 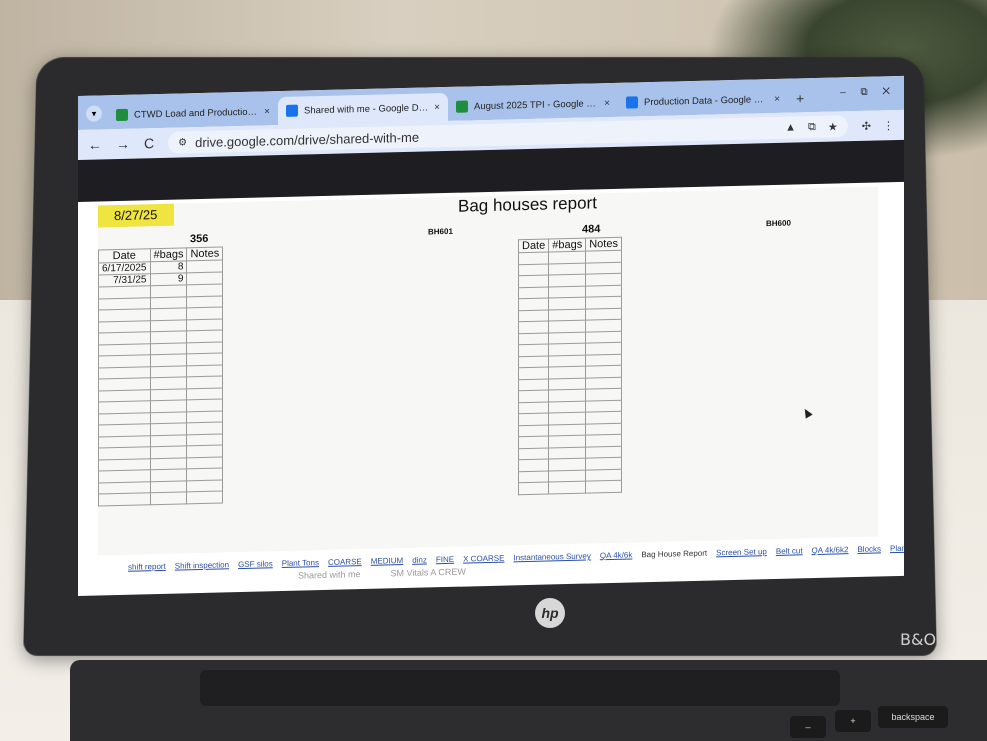 What do you see at coordinates (913, 717) in the screenshot?
I see `backspace-key: backspace` at bounding box center [913, 717].